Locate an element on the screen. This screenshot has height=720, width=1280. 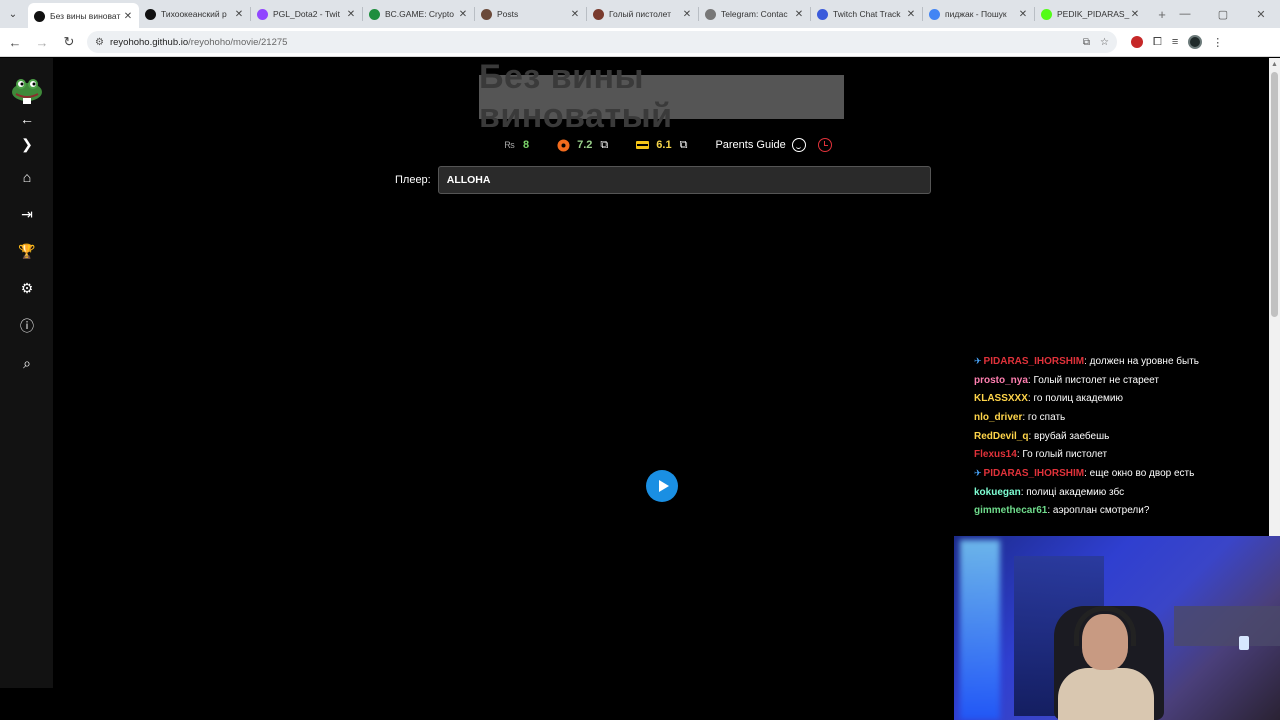
rating-value: 7.2 is located at coordinates (585, 145).